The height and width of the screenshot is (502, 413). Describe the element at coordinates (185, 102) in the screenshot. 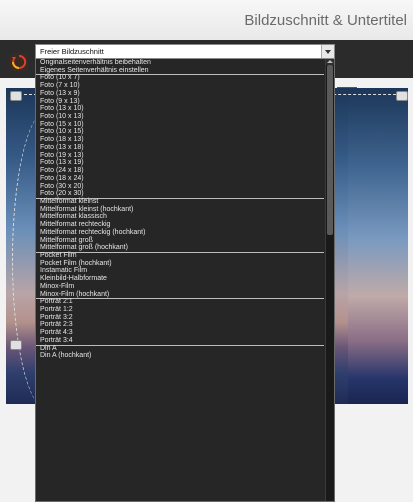

I see `dropdown-option: Foto (9 x 13)` at that location.